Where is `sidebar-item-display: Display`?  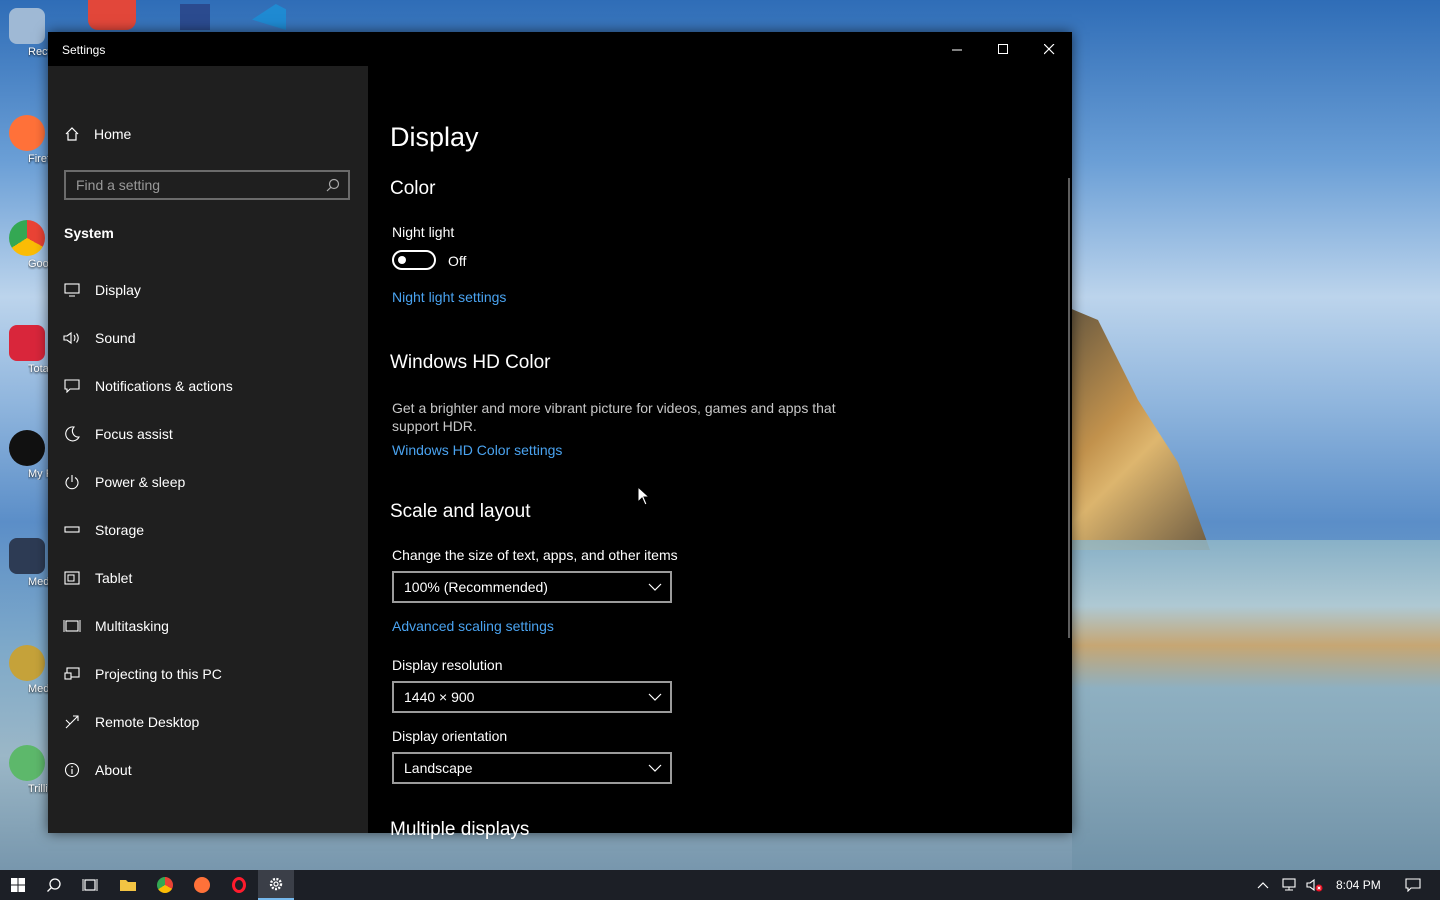 sidebar-item-display: Display is located at coordinates (208, 290).